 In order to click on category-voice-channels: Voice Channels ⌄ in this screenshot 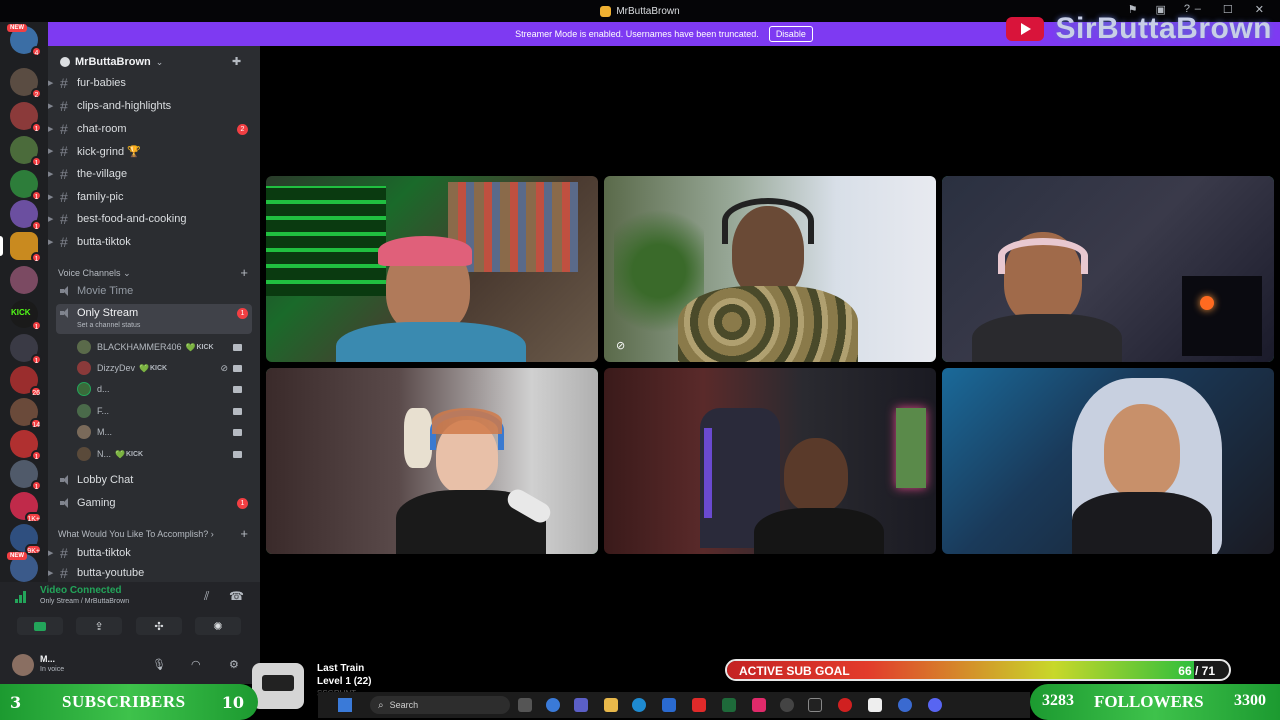, I will do `click(94, 273)`.